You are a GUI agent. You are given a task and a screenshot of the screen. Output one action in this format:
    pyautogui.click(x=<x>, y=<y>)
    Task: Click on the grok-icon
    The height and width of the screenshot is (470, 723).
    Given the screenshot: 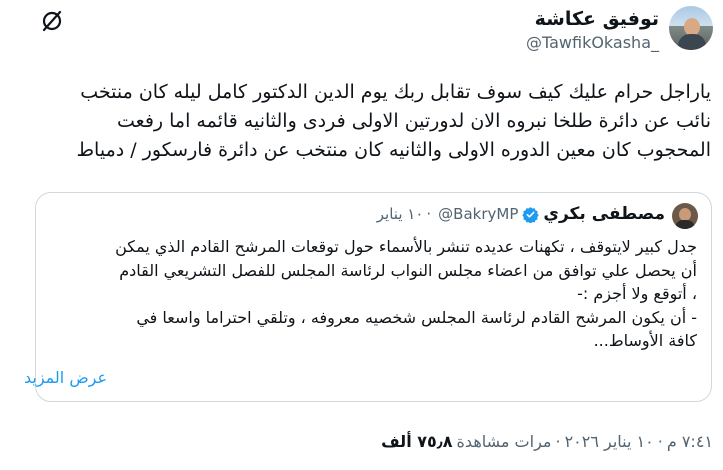 What is the action you would take?
    pyautogui.click(x=52, y=21)
    